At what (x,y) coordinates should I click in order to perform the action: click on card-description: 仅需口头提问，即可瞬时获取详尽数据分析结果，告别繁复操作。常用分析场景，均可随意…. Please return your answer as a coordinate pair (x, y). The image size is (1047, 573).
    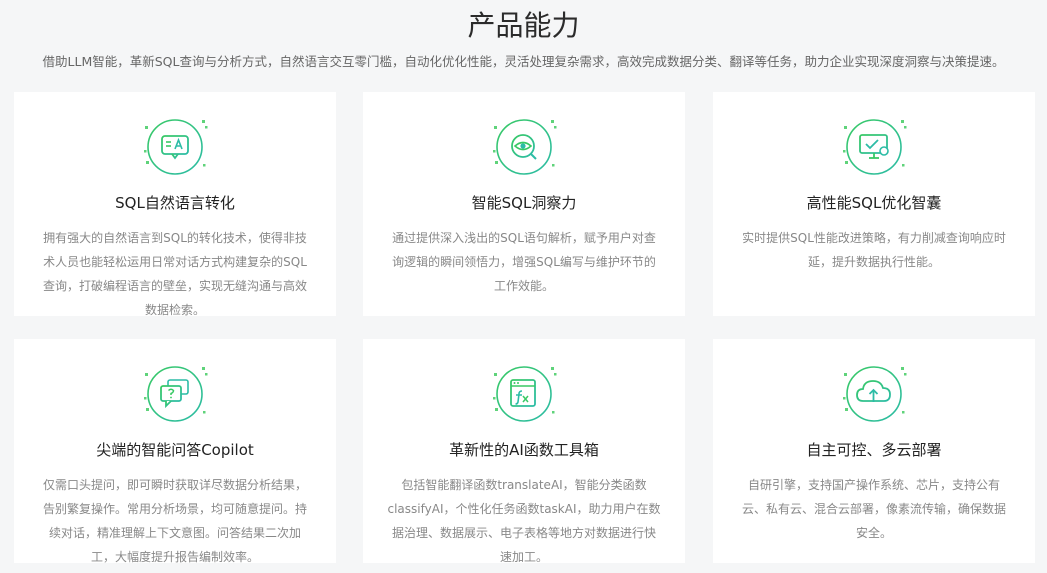
    Looking at the image, I should click on (174, 521).